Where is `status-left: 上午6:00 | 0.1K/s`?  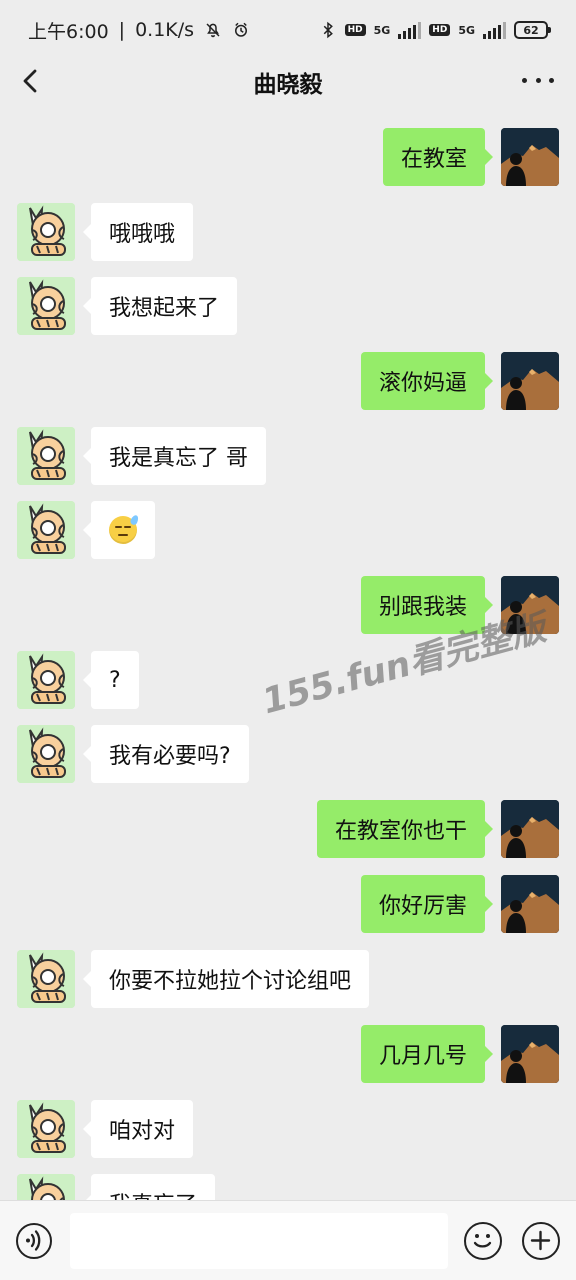 status-left: 上午6:00 | 0.1K/s is located at coordinates (139, 30).